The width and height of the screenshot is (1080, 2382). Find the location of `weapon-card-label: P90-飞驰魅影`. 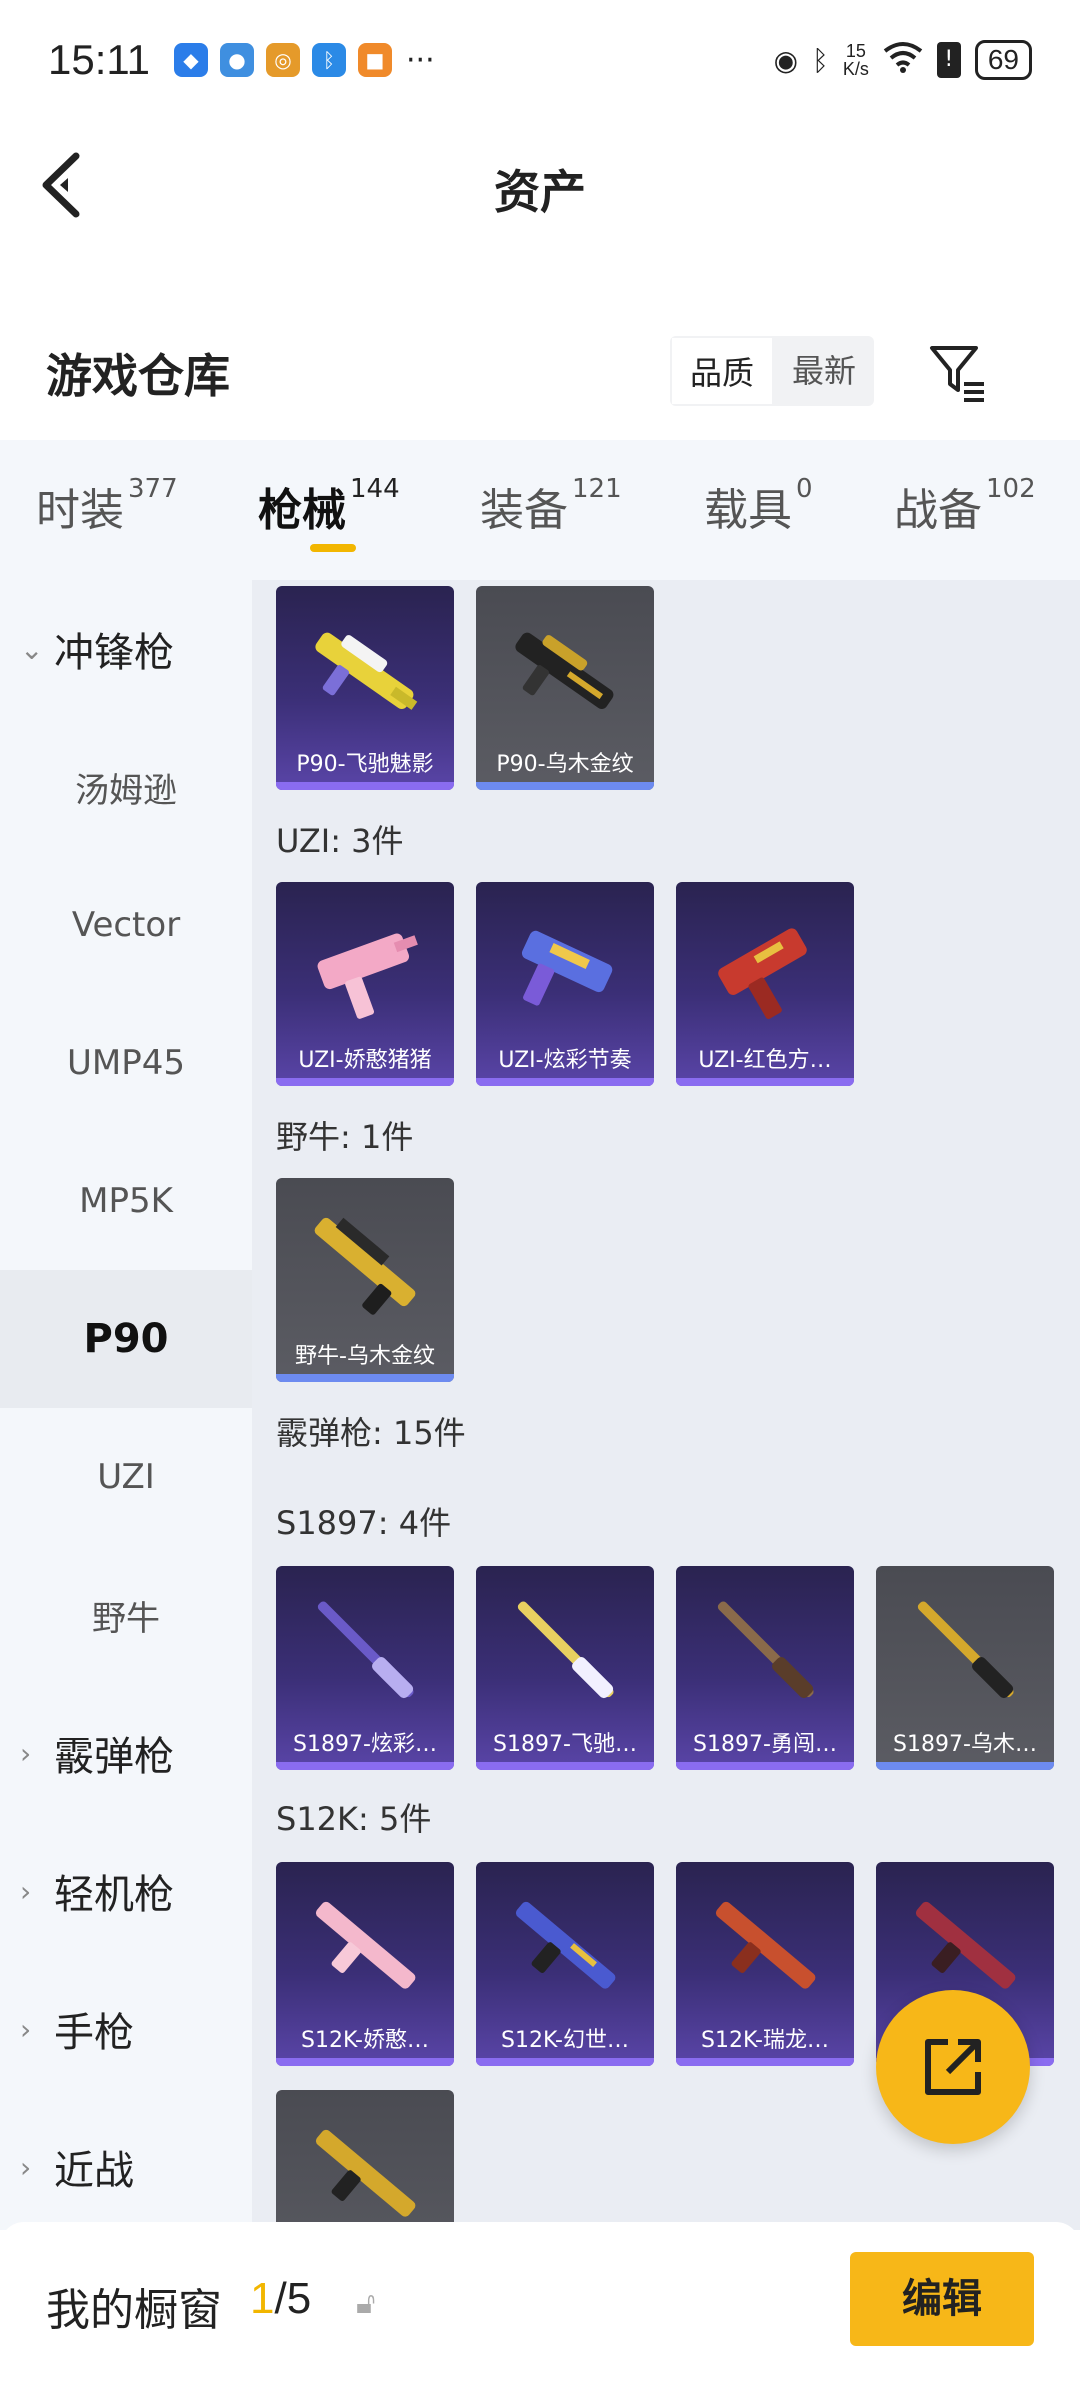

weapon-card-label: P90-飞驰魅影 is located at coordinates (365, 764).